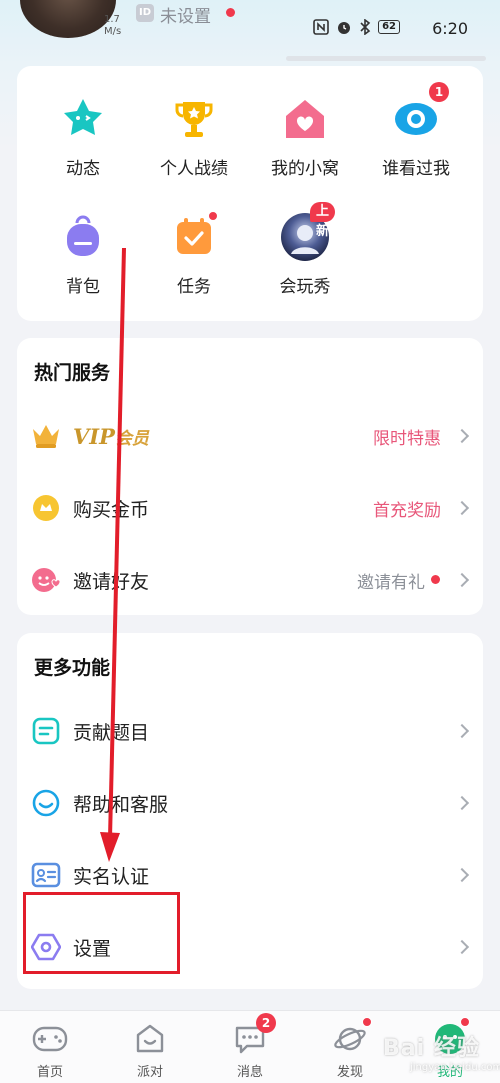  What do you see at coordinates (213, 216) in the screenshot?
I see `tasks-red-dot` at bounding box center [213, 216].